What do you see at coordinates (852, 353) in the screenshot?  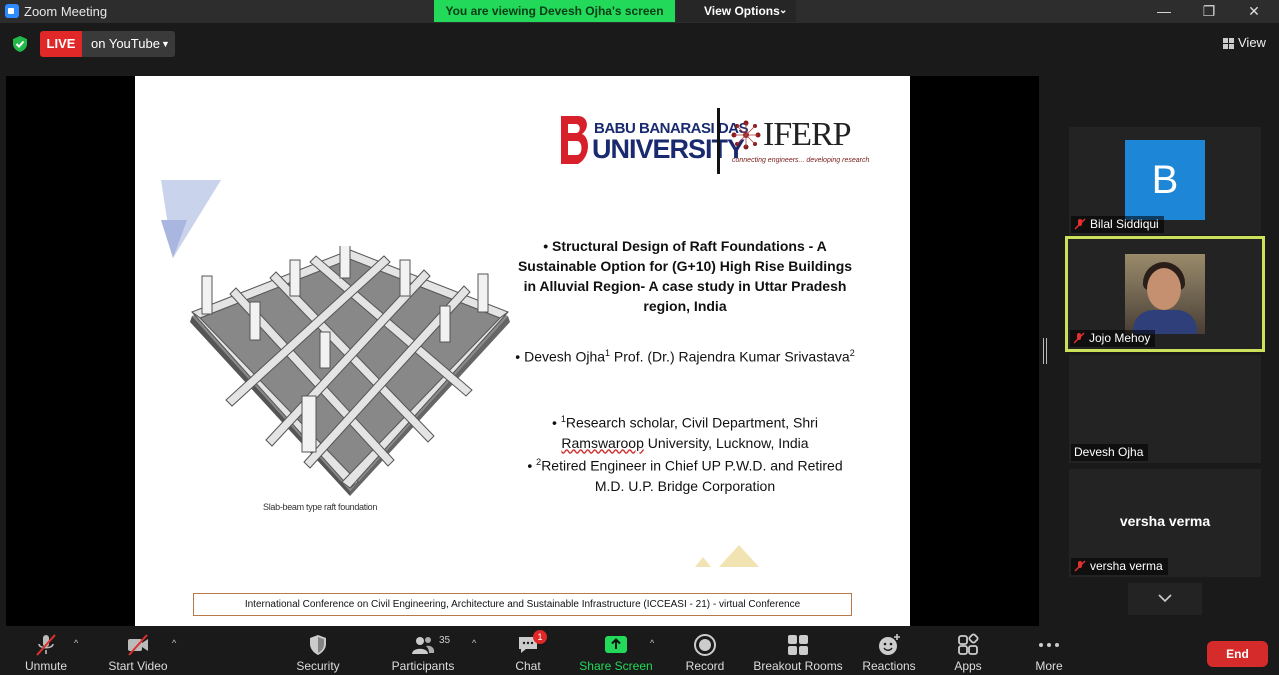 I see `author-2-sup: 2` at bounding box center [852, 353].